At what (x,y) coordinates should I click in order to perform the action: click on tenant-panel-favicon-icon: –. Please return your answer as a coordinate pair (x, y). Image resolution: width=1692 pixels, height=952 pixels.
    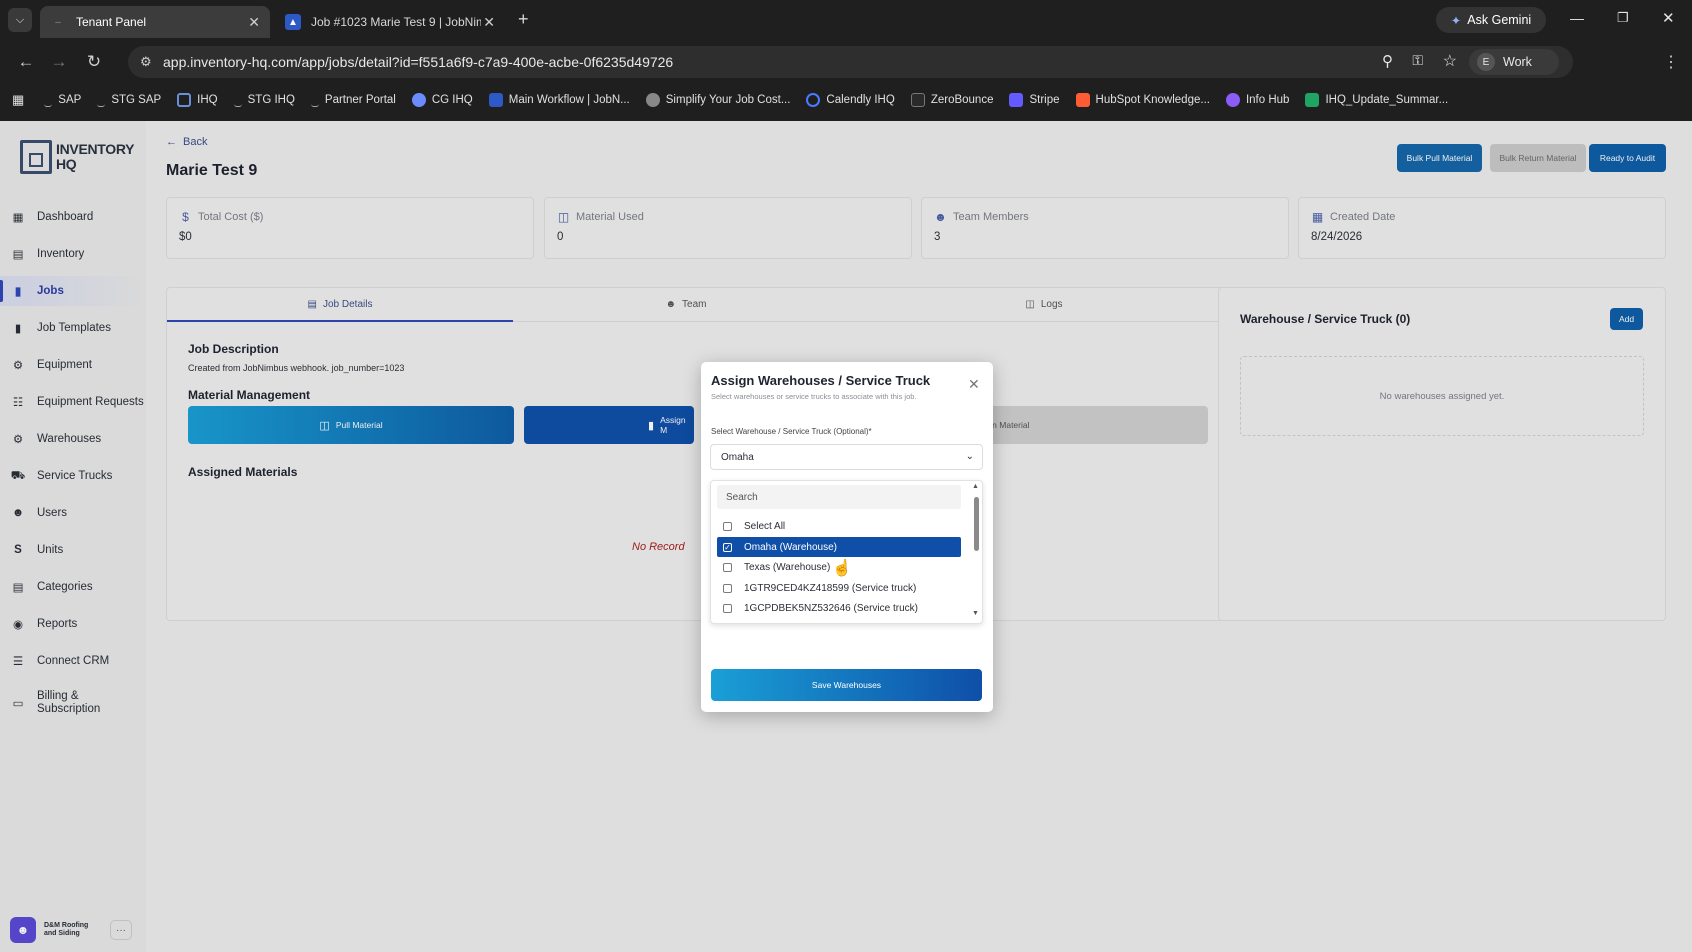
    Looking at the image, I should click on (58, 22).